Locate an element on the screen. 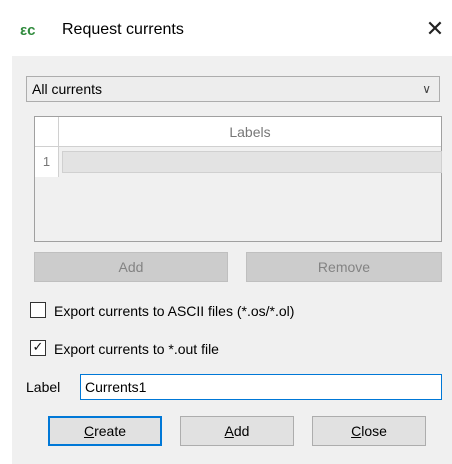 The image size is (452, 464). checkmark-icon: ✓ is located at coordinates (38, 346).